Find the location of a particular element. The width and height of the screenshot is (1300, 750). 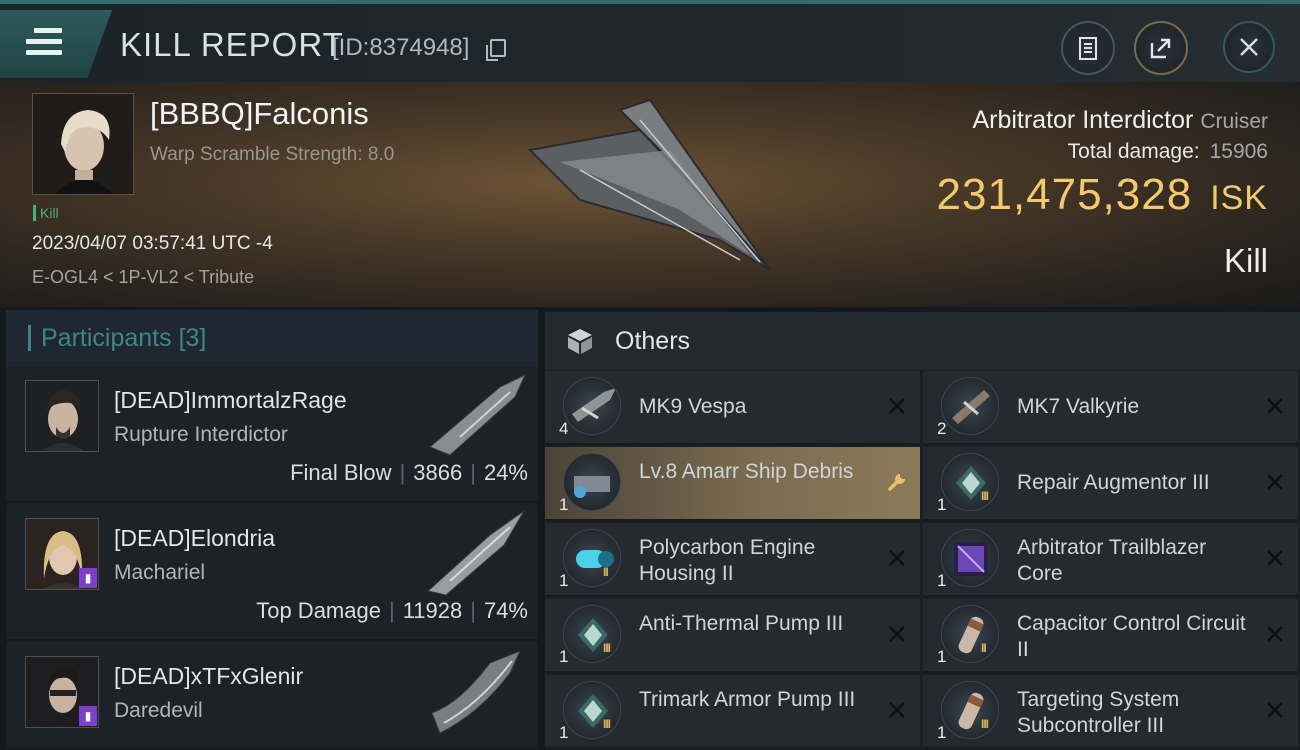

close-button is located at coordinates (1249, 47).